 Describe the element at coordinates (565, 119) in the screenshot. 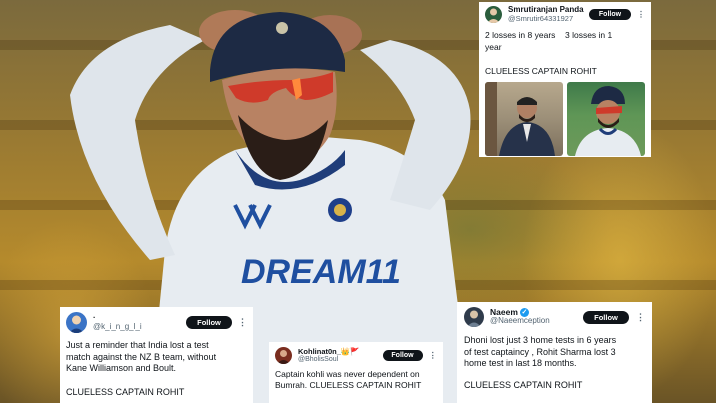

I see `tweet-media` at that location.